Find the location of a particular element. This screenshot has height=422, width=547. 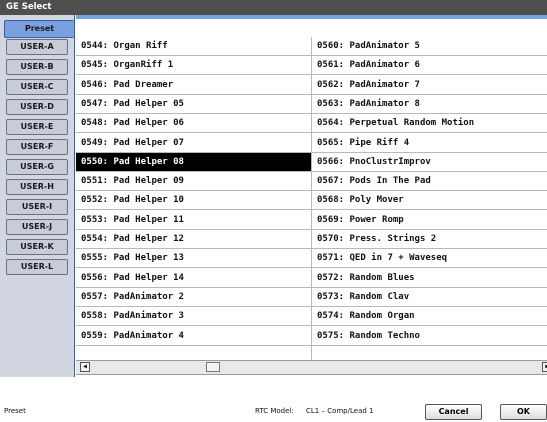

list-item: 0556: Pad Helper 14 is located at coordinates (193, 278).